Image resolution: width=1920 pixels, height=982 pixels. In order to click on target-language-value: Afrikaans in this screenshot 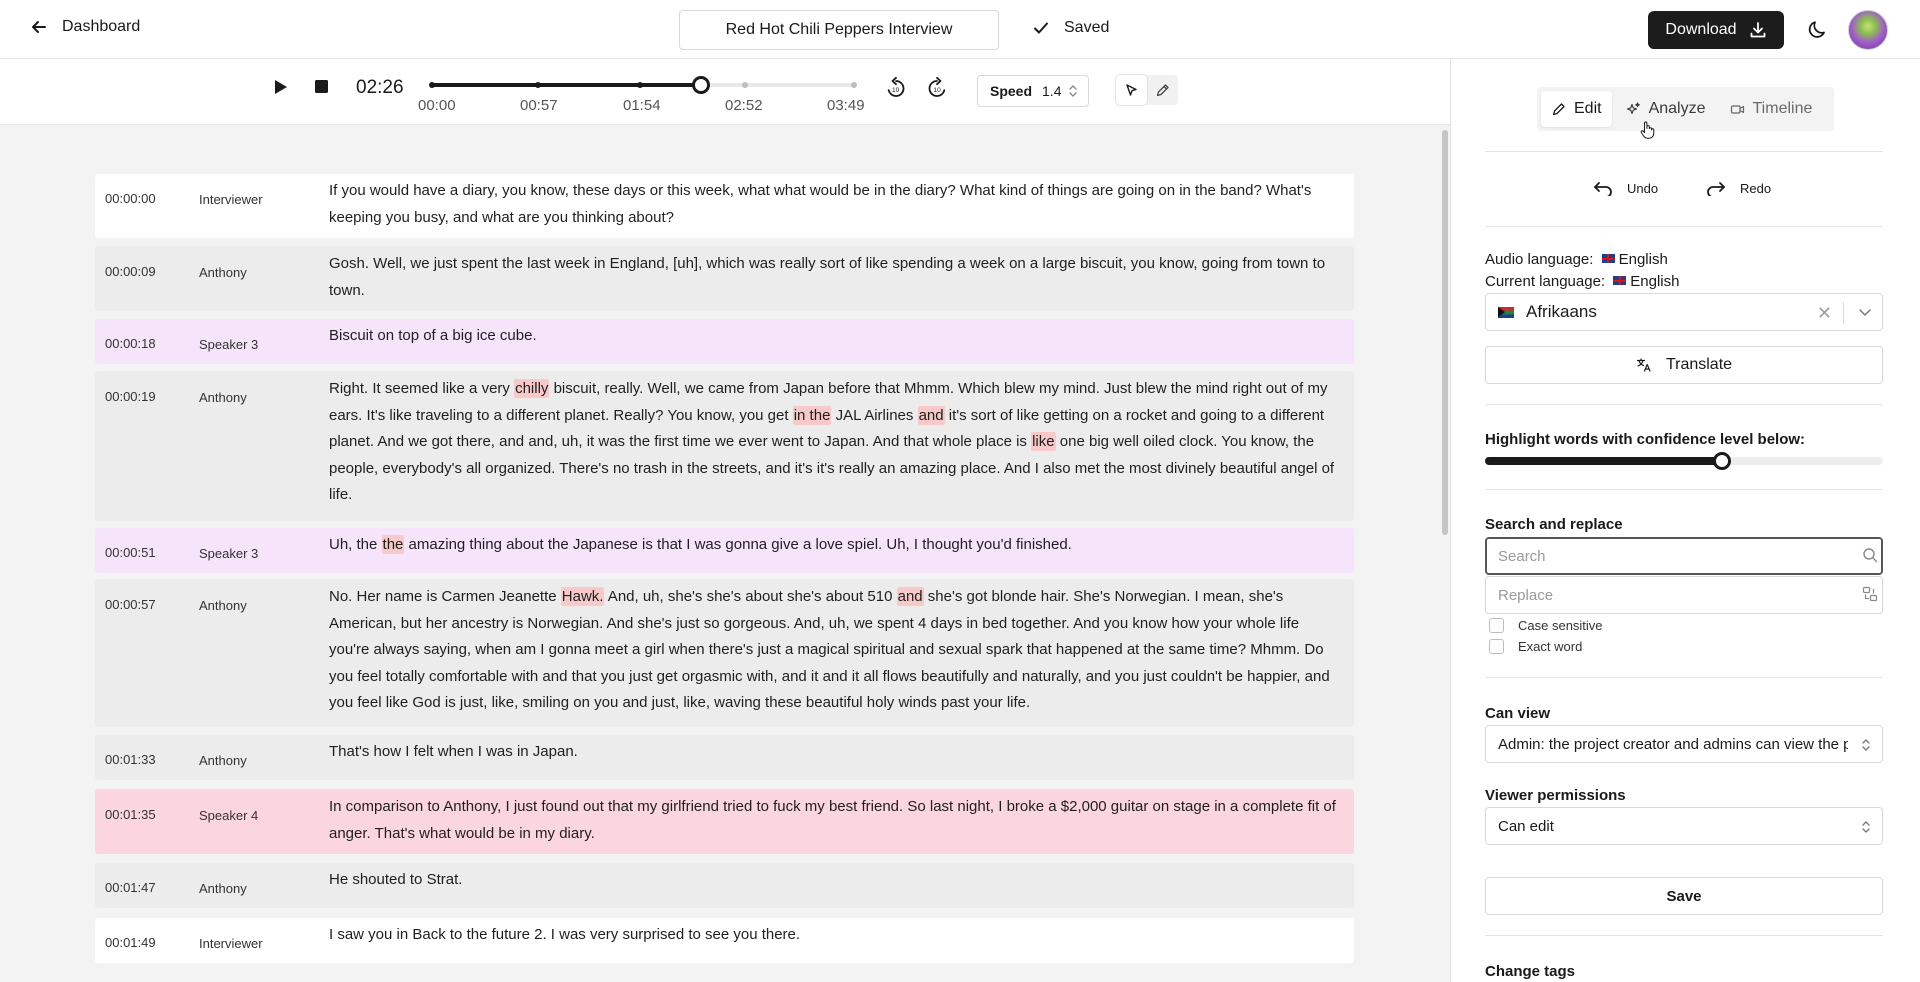, I will do `click(1561, 311)`.